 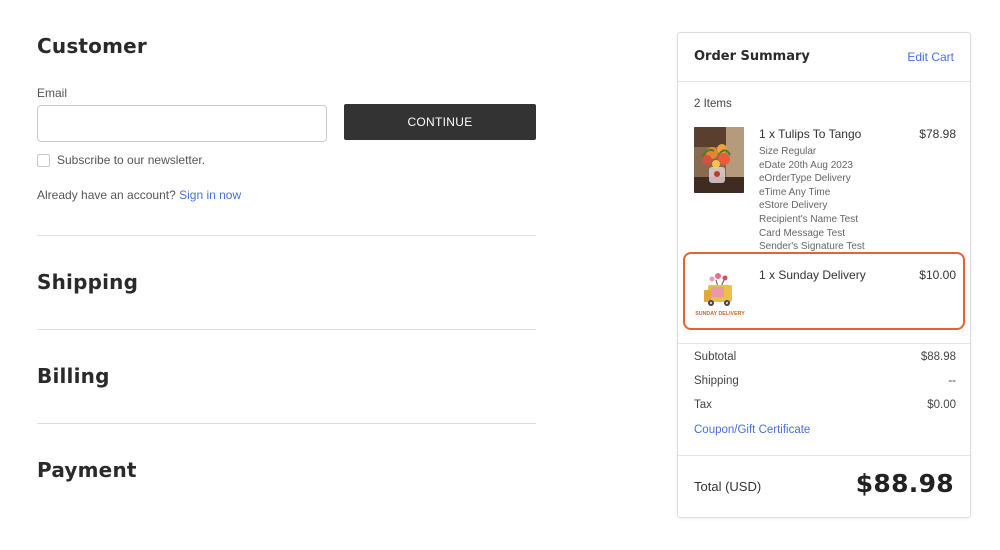 What do you see at coordinates (930, 57) in the screenshot?
I see `edit-cart-link: Edit Cart` at bounding box center [930, 57].